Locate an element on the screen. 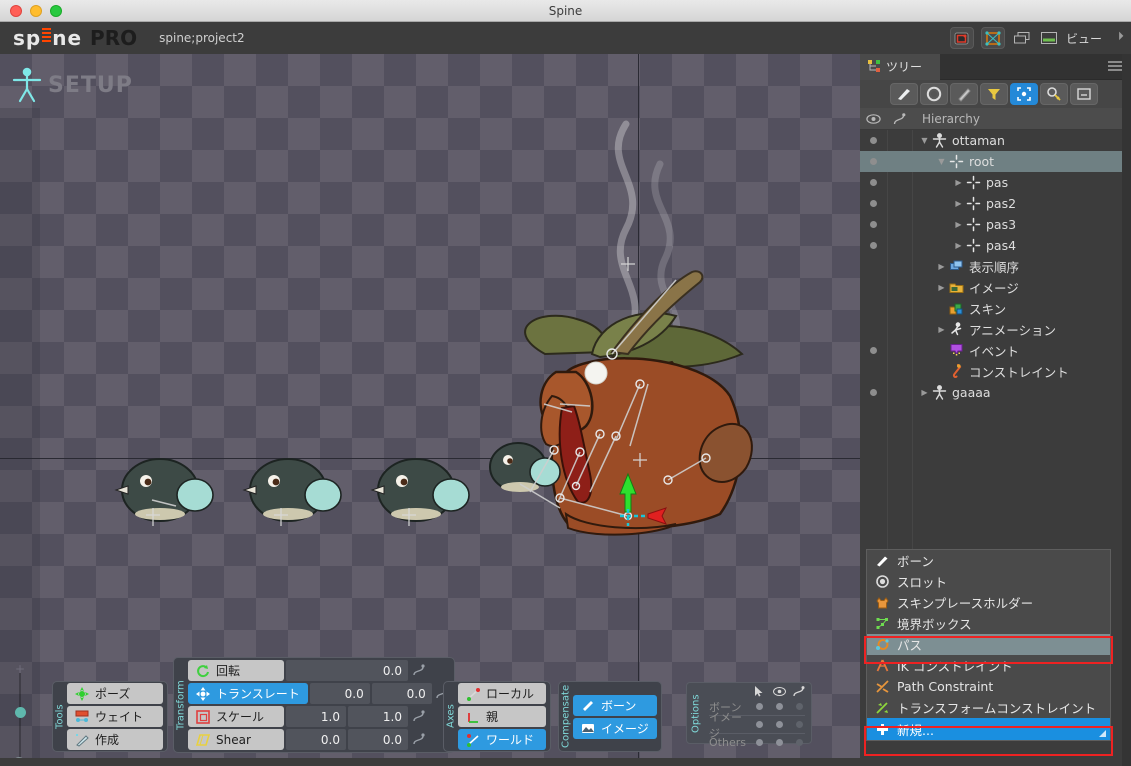 The width and height of the screenshot is (1131, 766). zoom-slider-handle is located at coordinates (20, 712).